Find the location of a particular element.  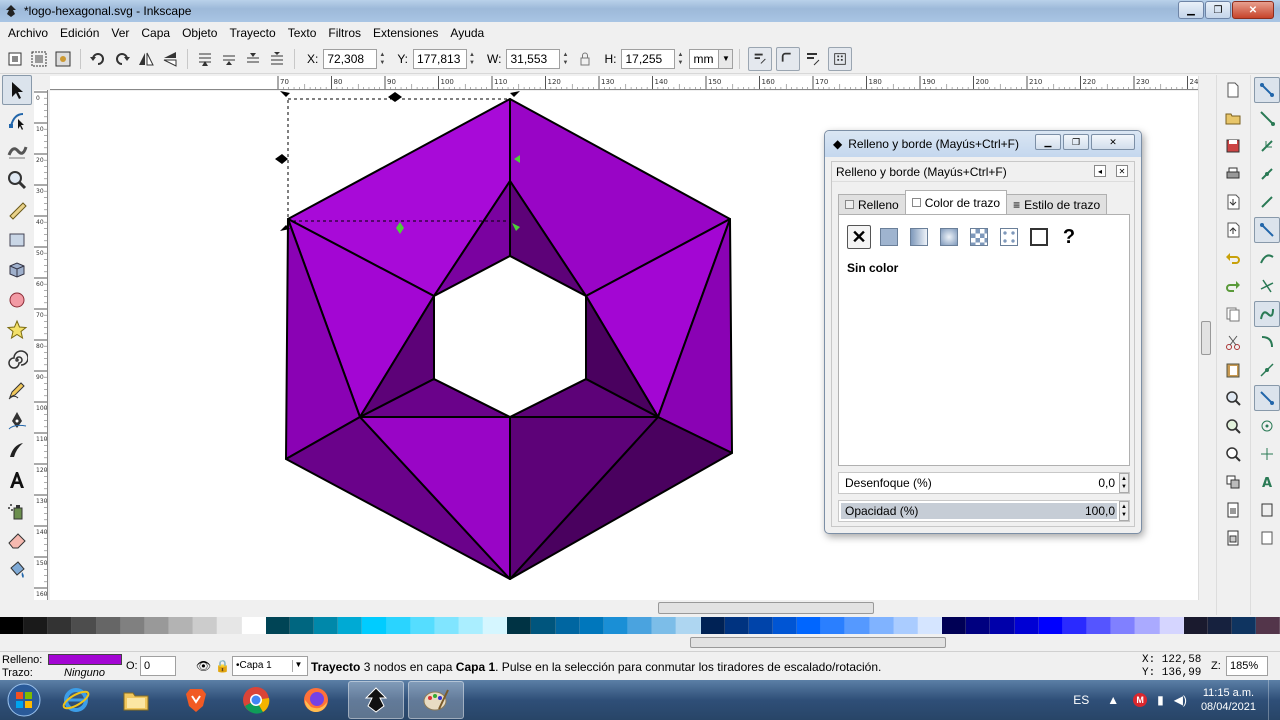

transform-patterns-toggle is located at coordinates (840, 58).